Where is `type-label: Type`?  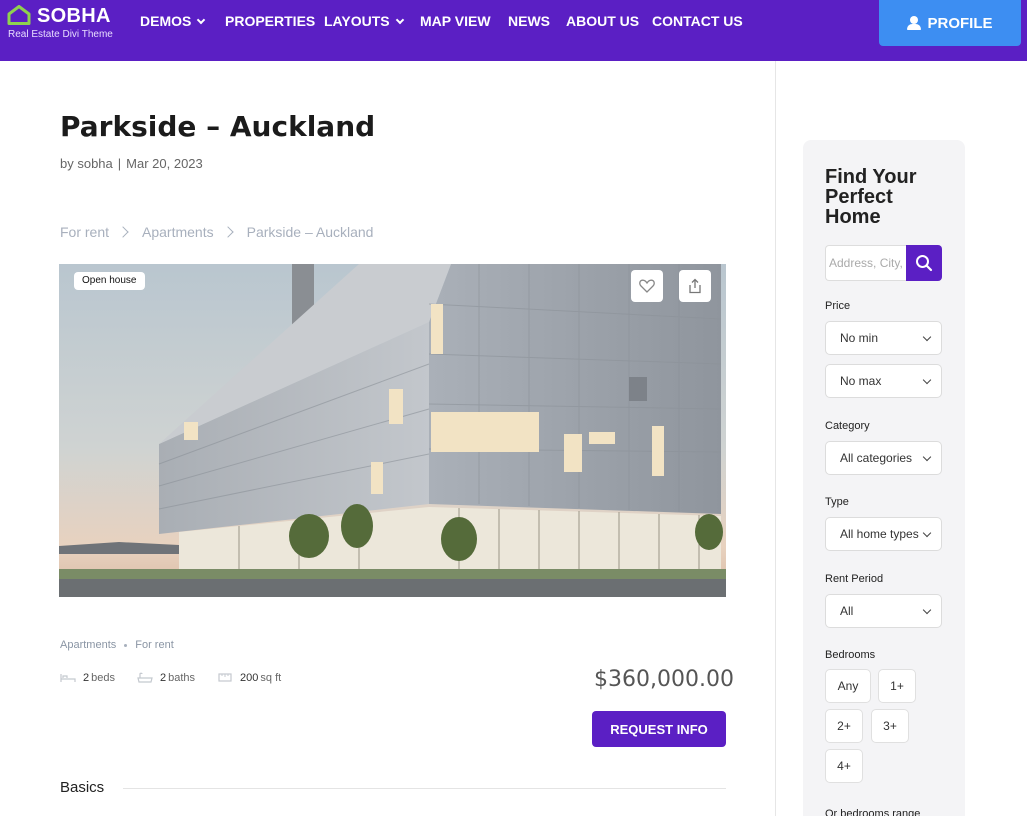 type-label: Type is located at coordinates (837, 502).